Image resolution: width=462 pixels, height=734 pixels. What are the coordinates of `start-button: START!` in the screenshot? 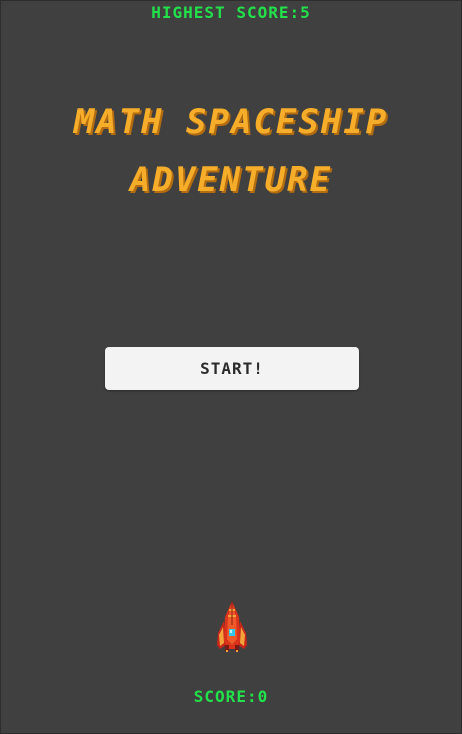 It's located at (232, 368).